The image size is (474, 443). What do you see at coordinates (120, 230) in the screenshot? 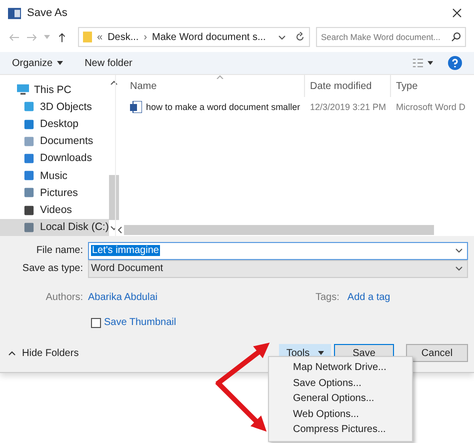
I see `scroll-left-icon` at bounding box center [120, 230].